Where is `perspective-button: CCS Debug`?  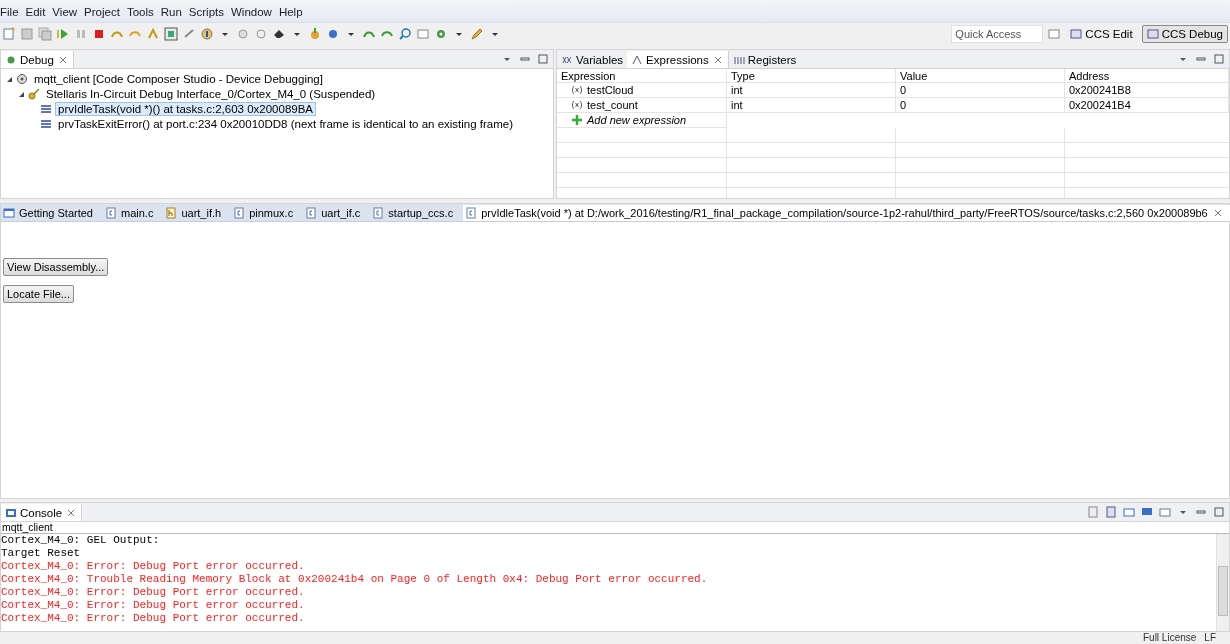
perspective-button: CCS Debug is located at coordinates (1184, 34).